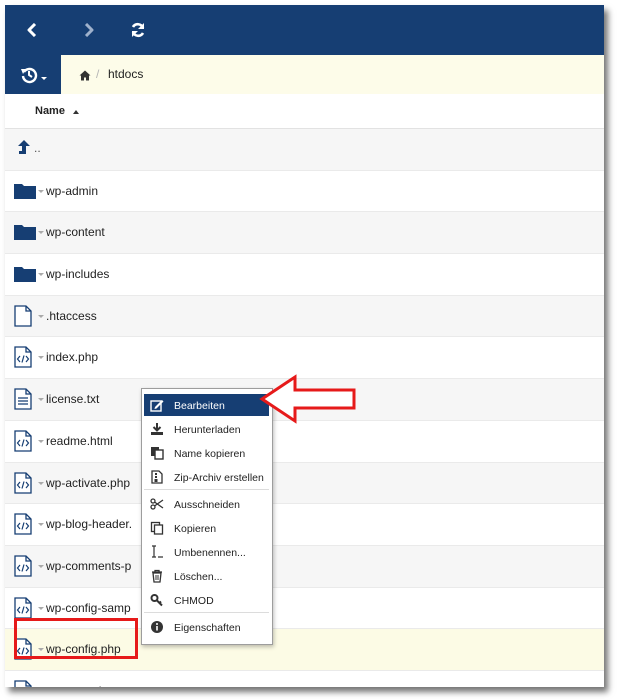 This screenshot has width=619, height=700. Describe the element at coordinates (24, 316) in the screenshot. I see `file-icon` at that location.